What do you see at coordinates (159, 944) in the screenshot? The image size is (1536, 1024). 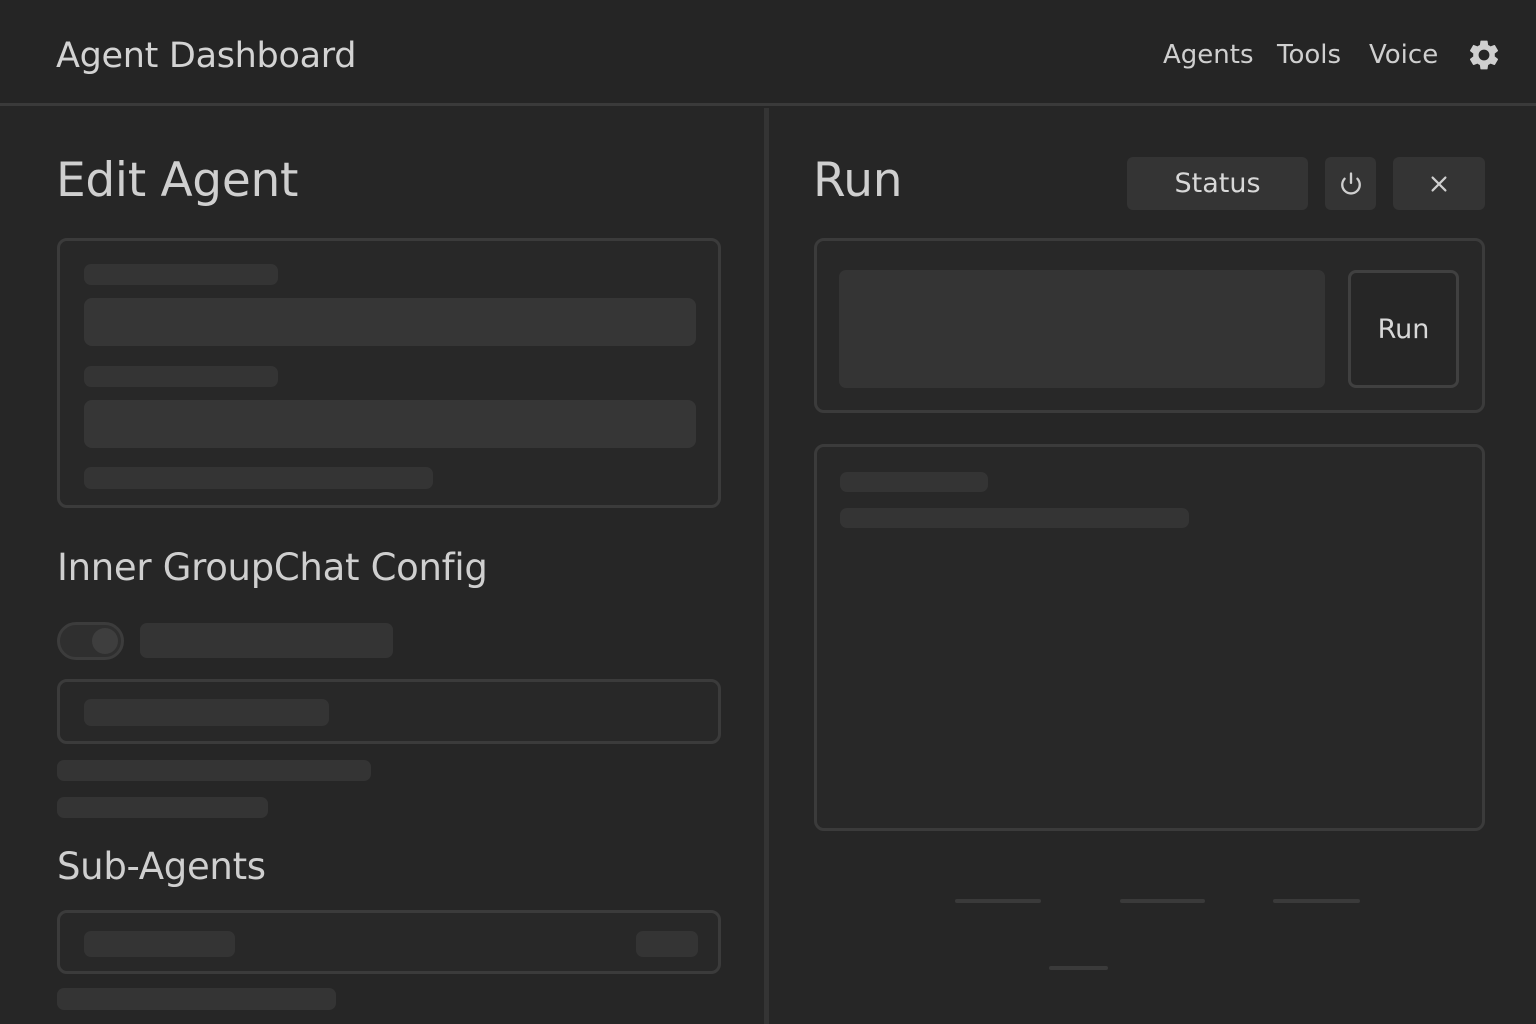 I see `sub-agent-name-placeholder` at bounding box center [159, 944].